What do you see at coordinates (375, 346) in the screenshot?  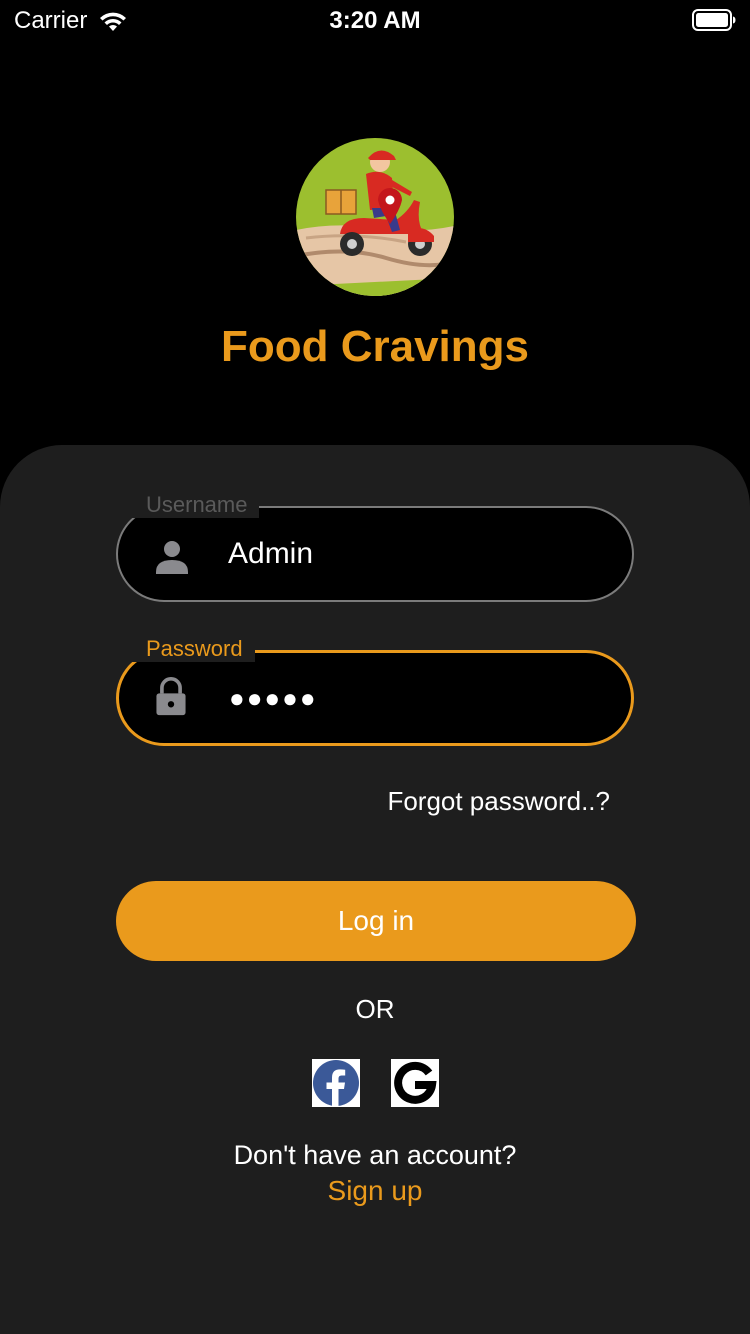 I see `app-title: Food Cravings` at bounding box center [375, 346].